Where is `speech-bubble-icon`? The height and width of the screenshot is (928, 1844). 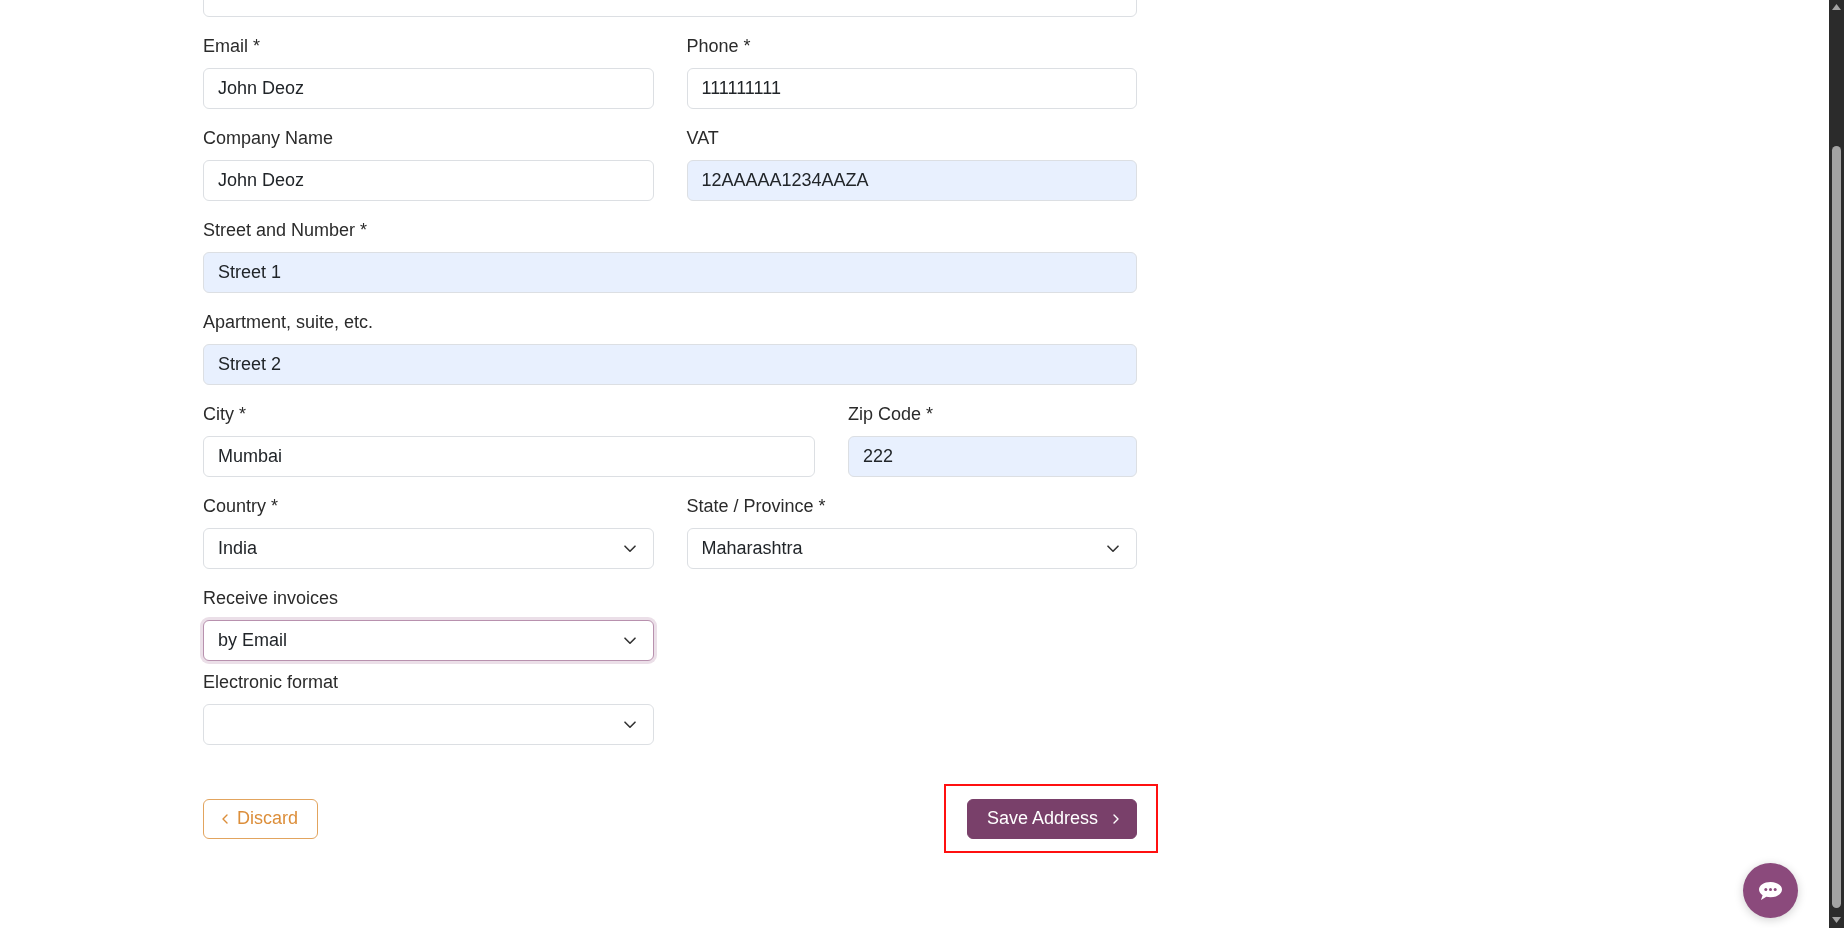
speech-bubble-icon is located at coordinates (1770, 890).